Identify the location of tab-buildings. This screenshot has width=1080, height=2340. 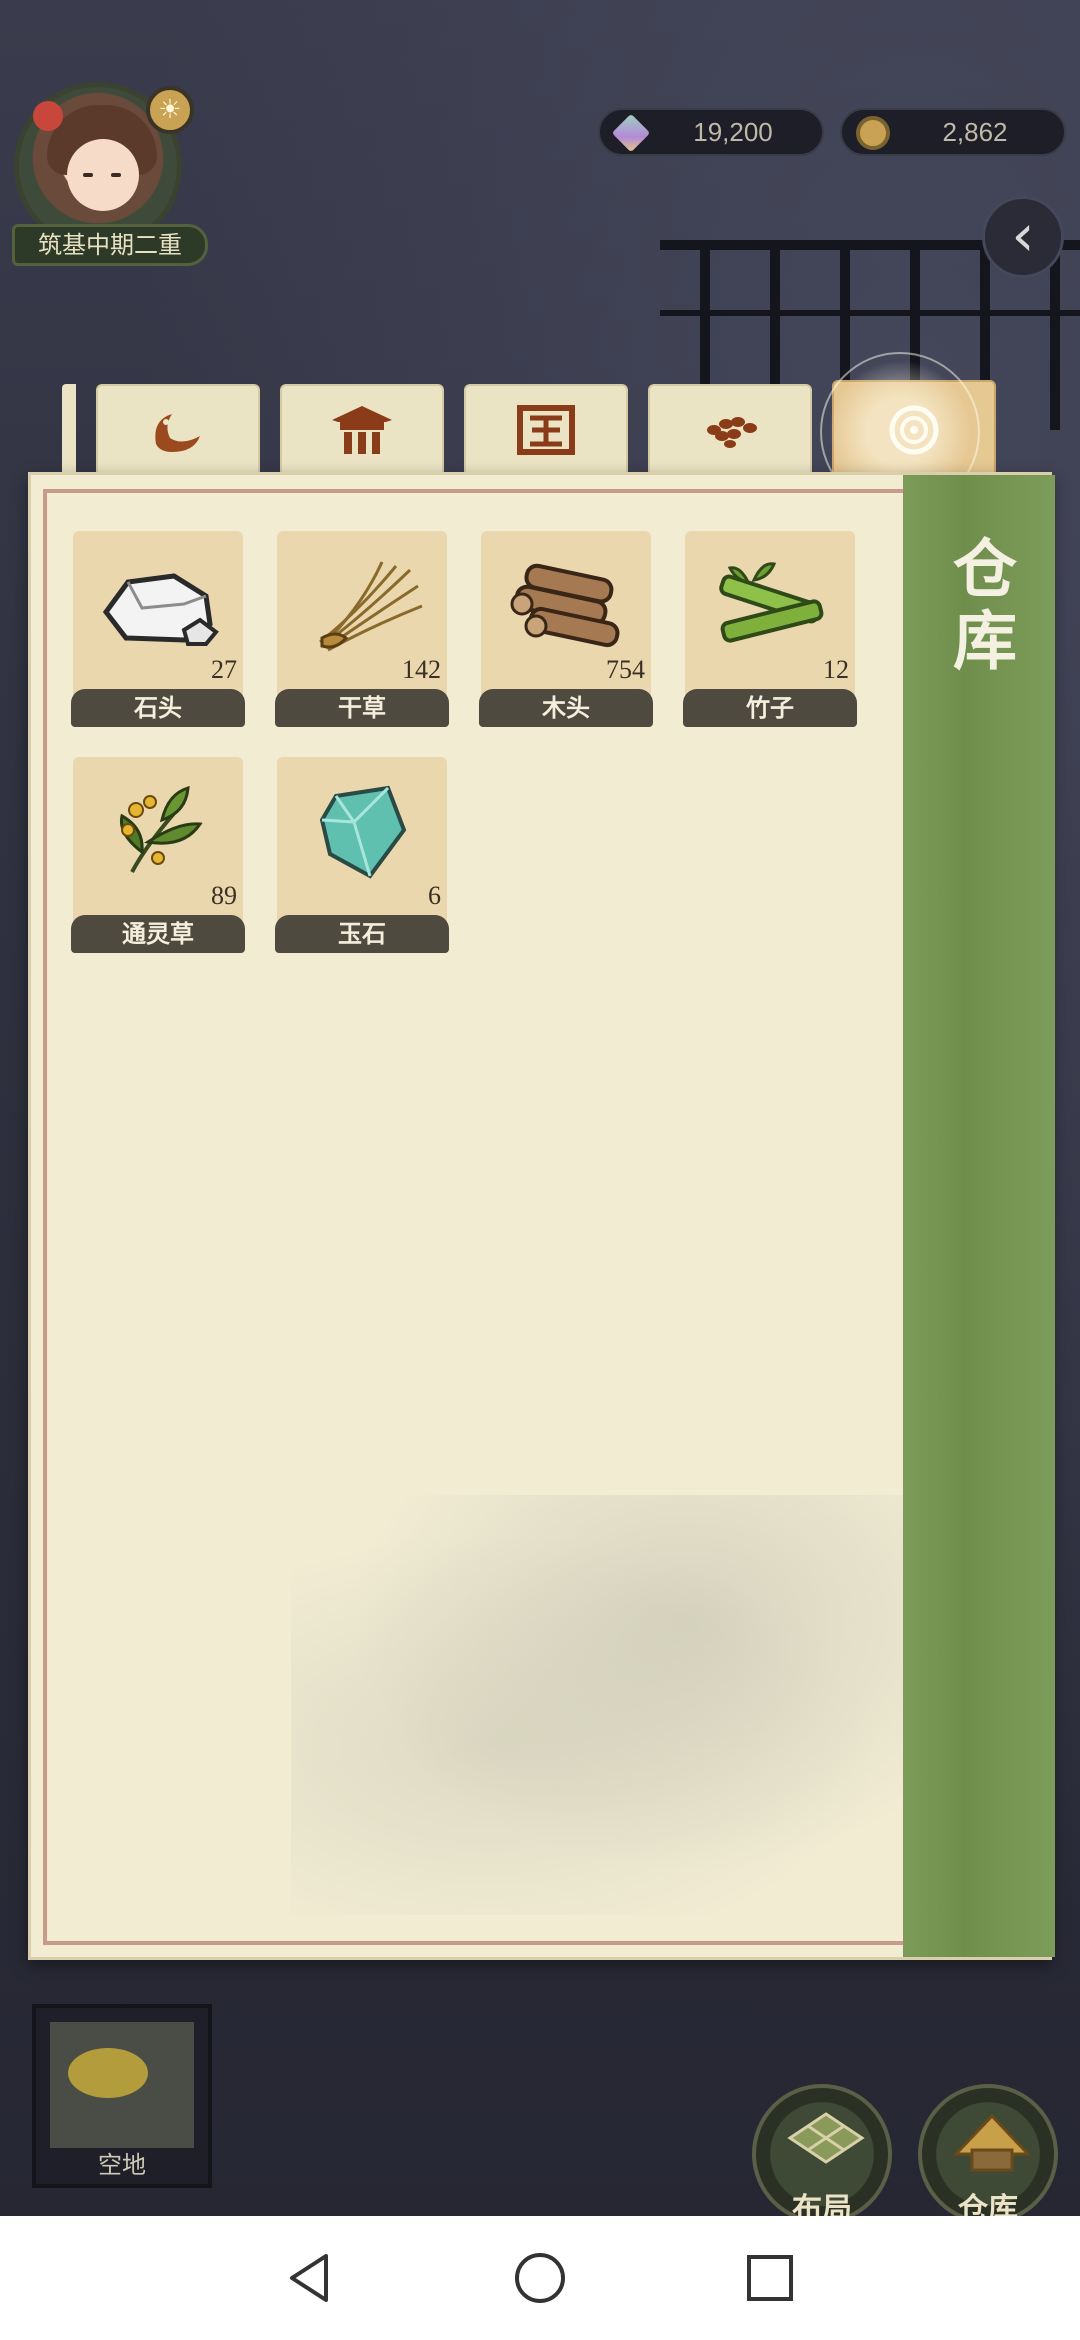
(362, 430).